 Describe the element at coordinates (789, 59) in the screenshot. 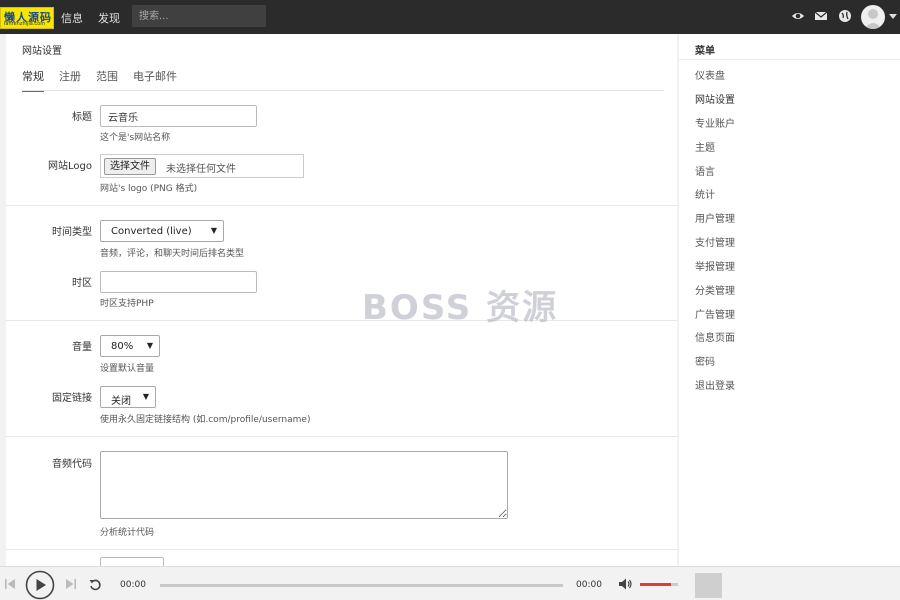

I see `menu-divider` at that location.